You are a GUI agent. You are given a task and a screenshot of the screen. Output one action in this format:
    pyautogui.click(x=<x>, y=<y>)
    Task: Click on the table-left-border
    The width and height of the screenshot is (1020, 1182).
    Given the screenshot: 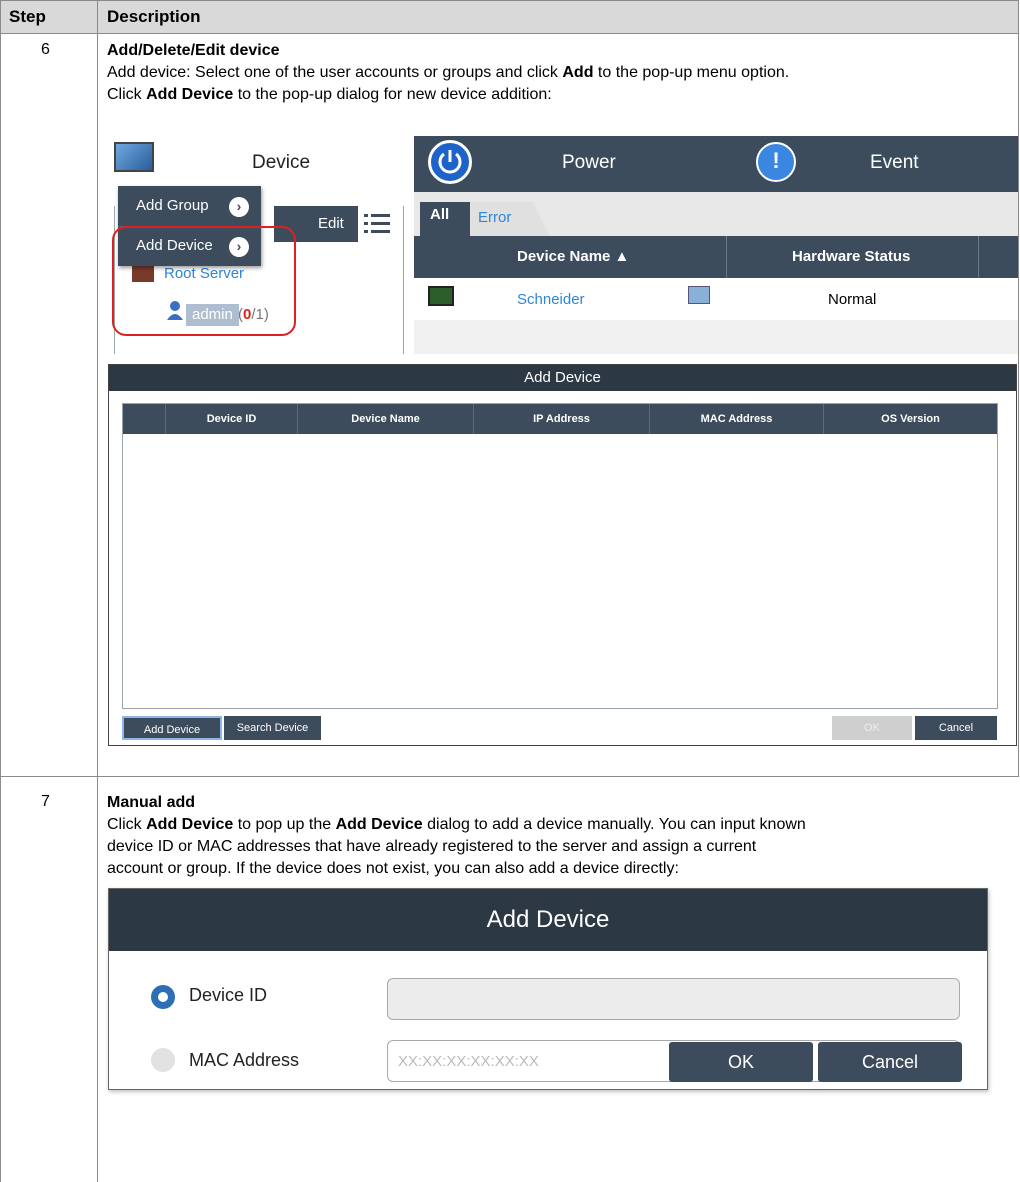 What is the action you would take?
    pyautogui.click(x=0, y=591)
    